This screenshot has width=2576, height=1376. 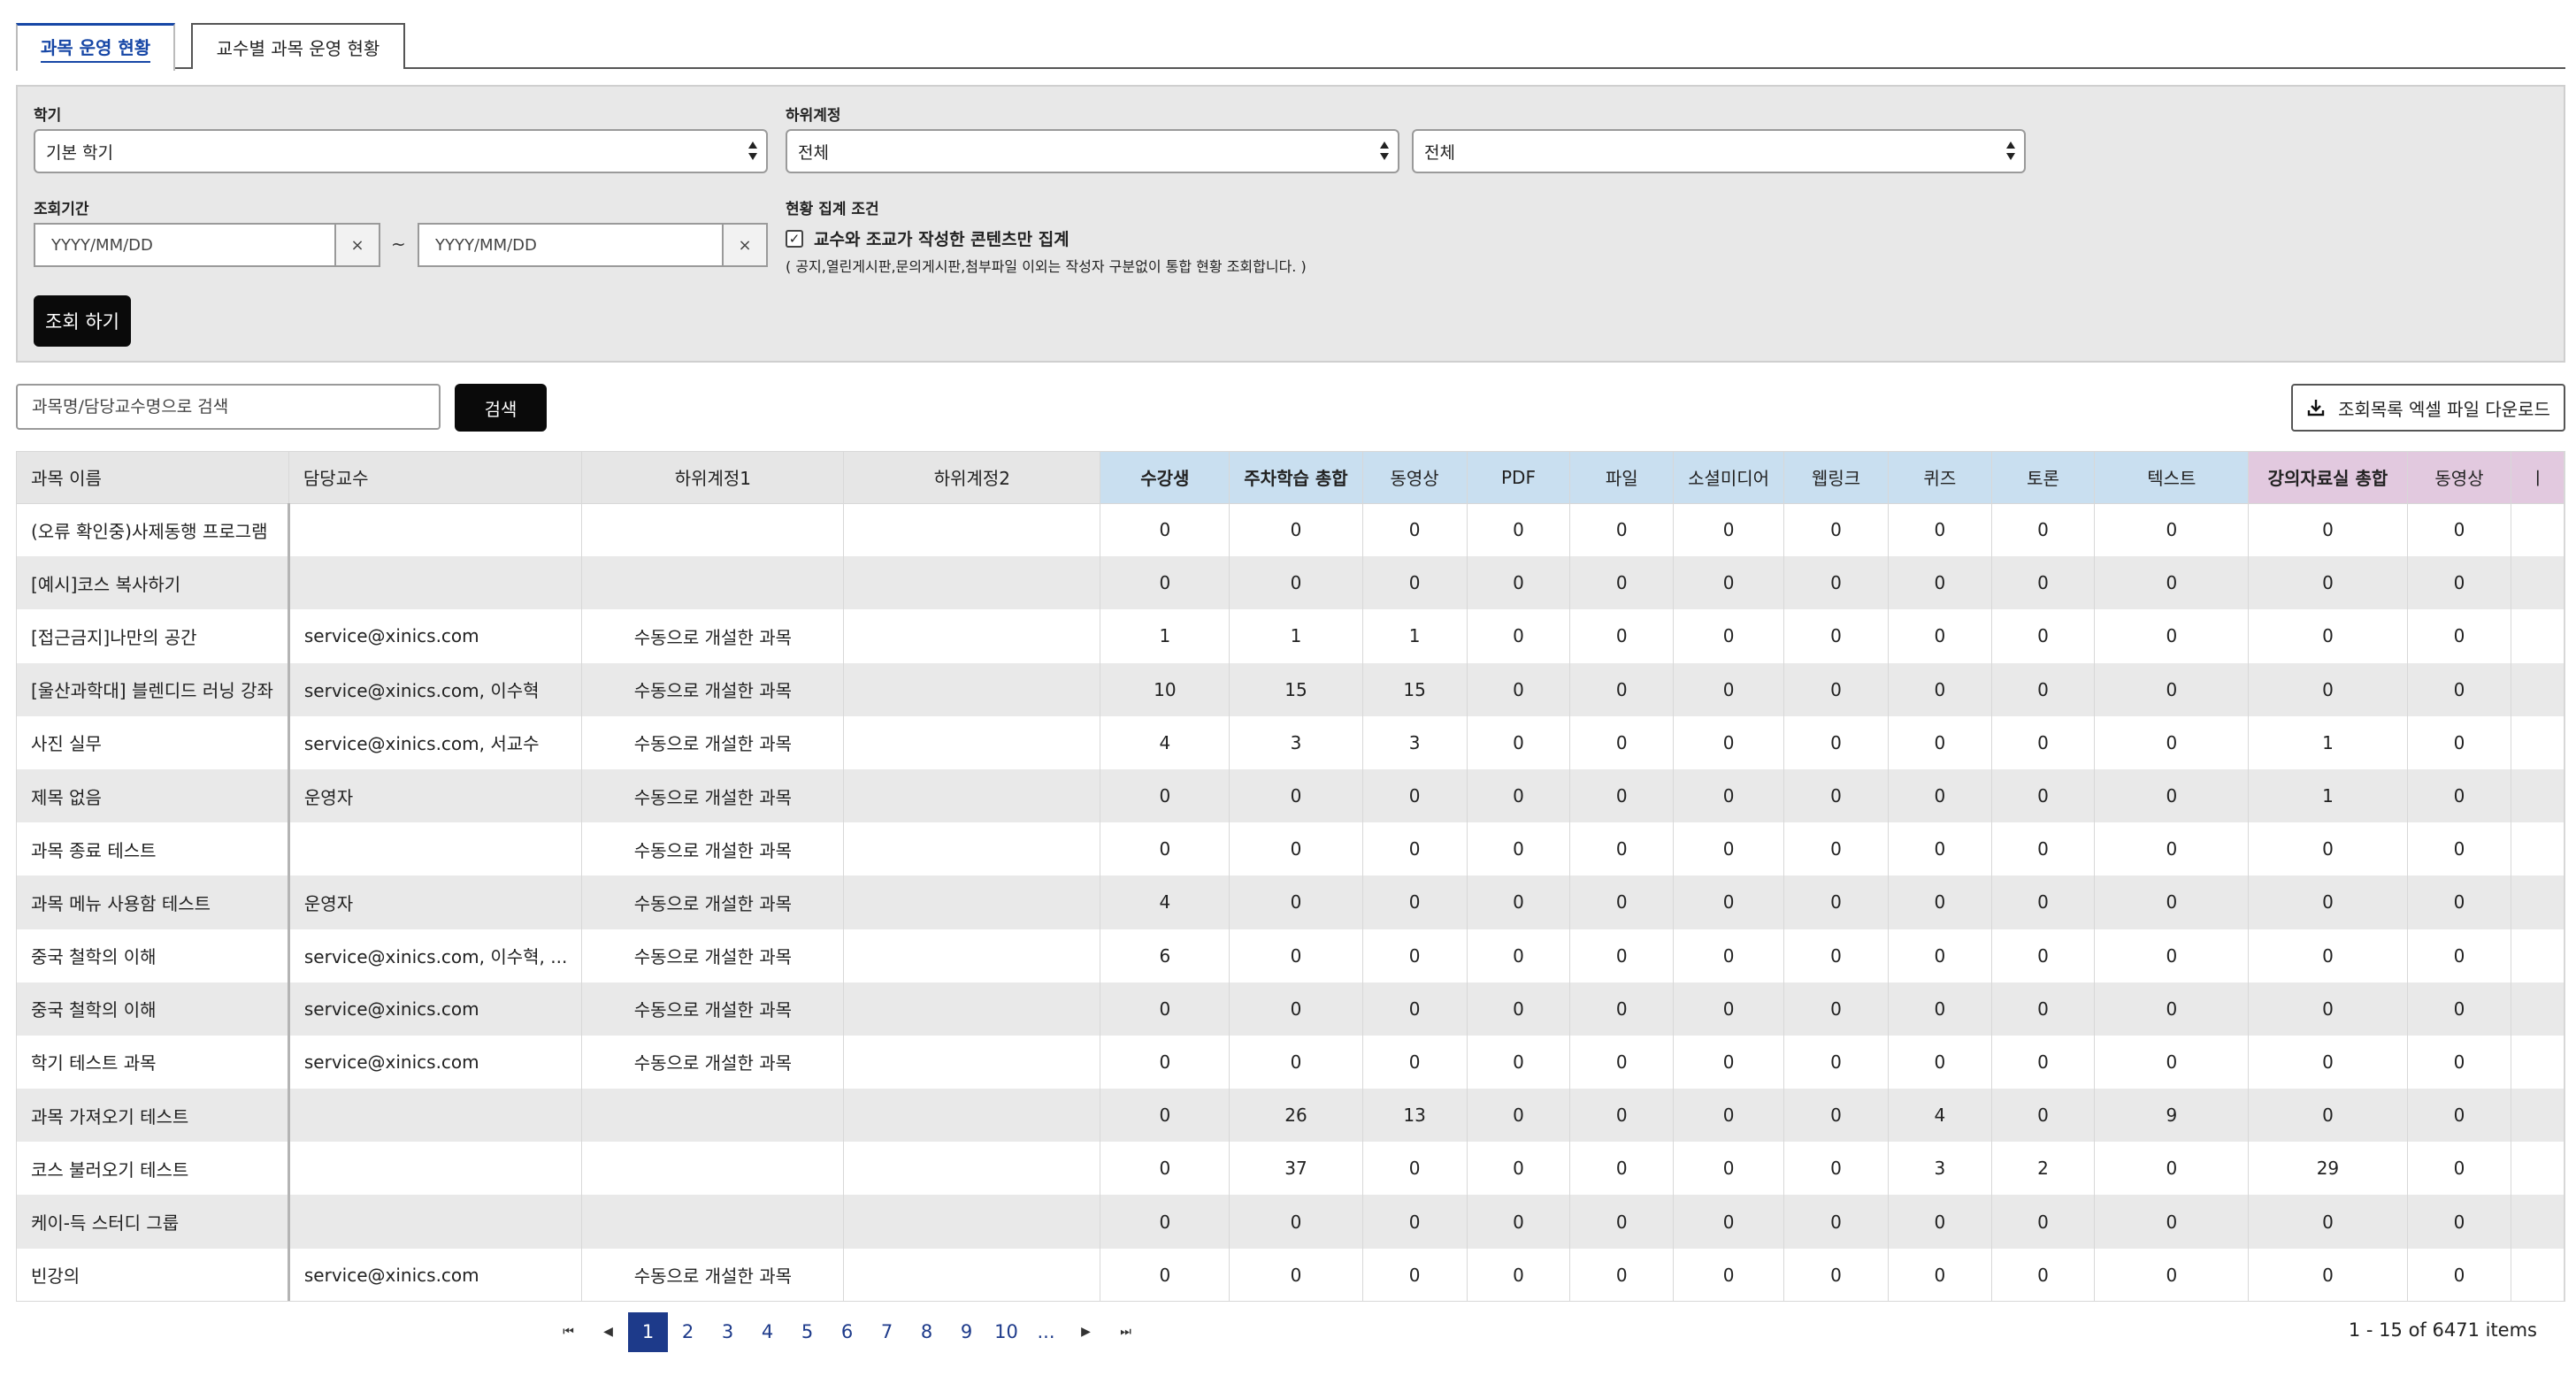 What do you see at coordinates (794, 238) in the screenshot?
I see `condition-checkbox: ✓` at bounding box center [794, 238].